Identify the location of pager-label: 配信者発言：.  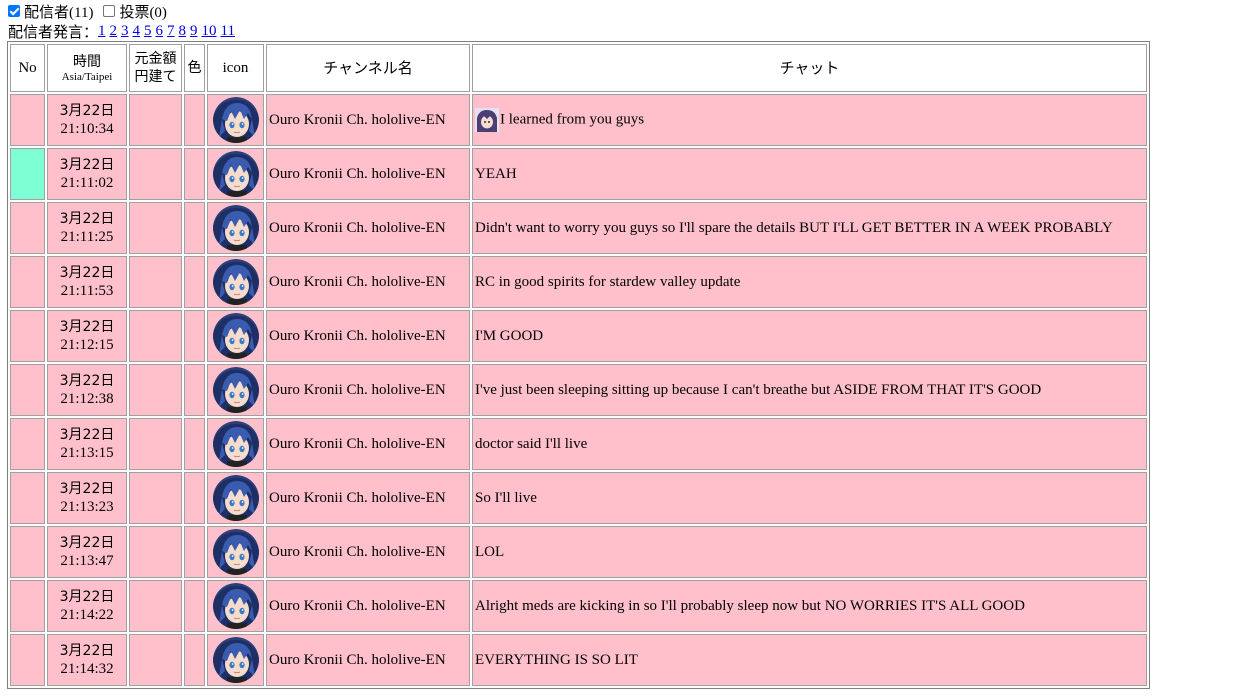
(53, 32).